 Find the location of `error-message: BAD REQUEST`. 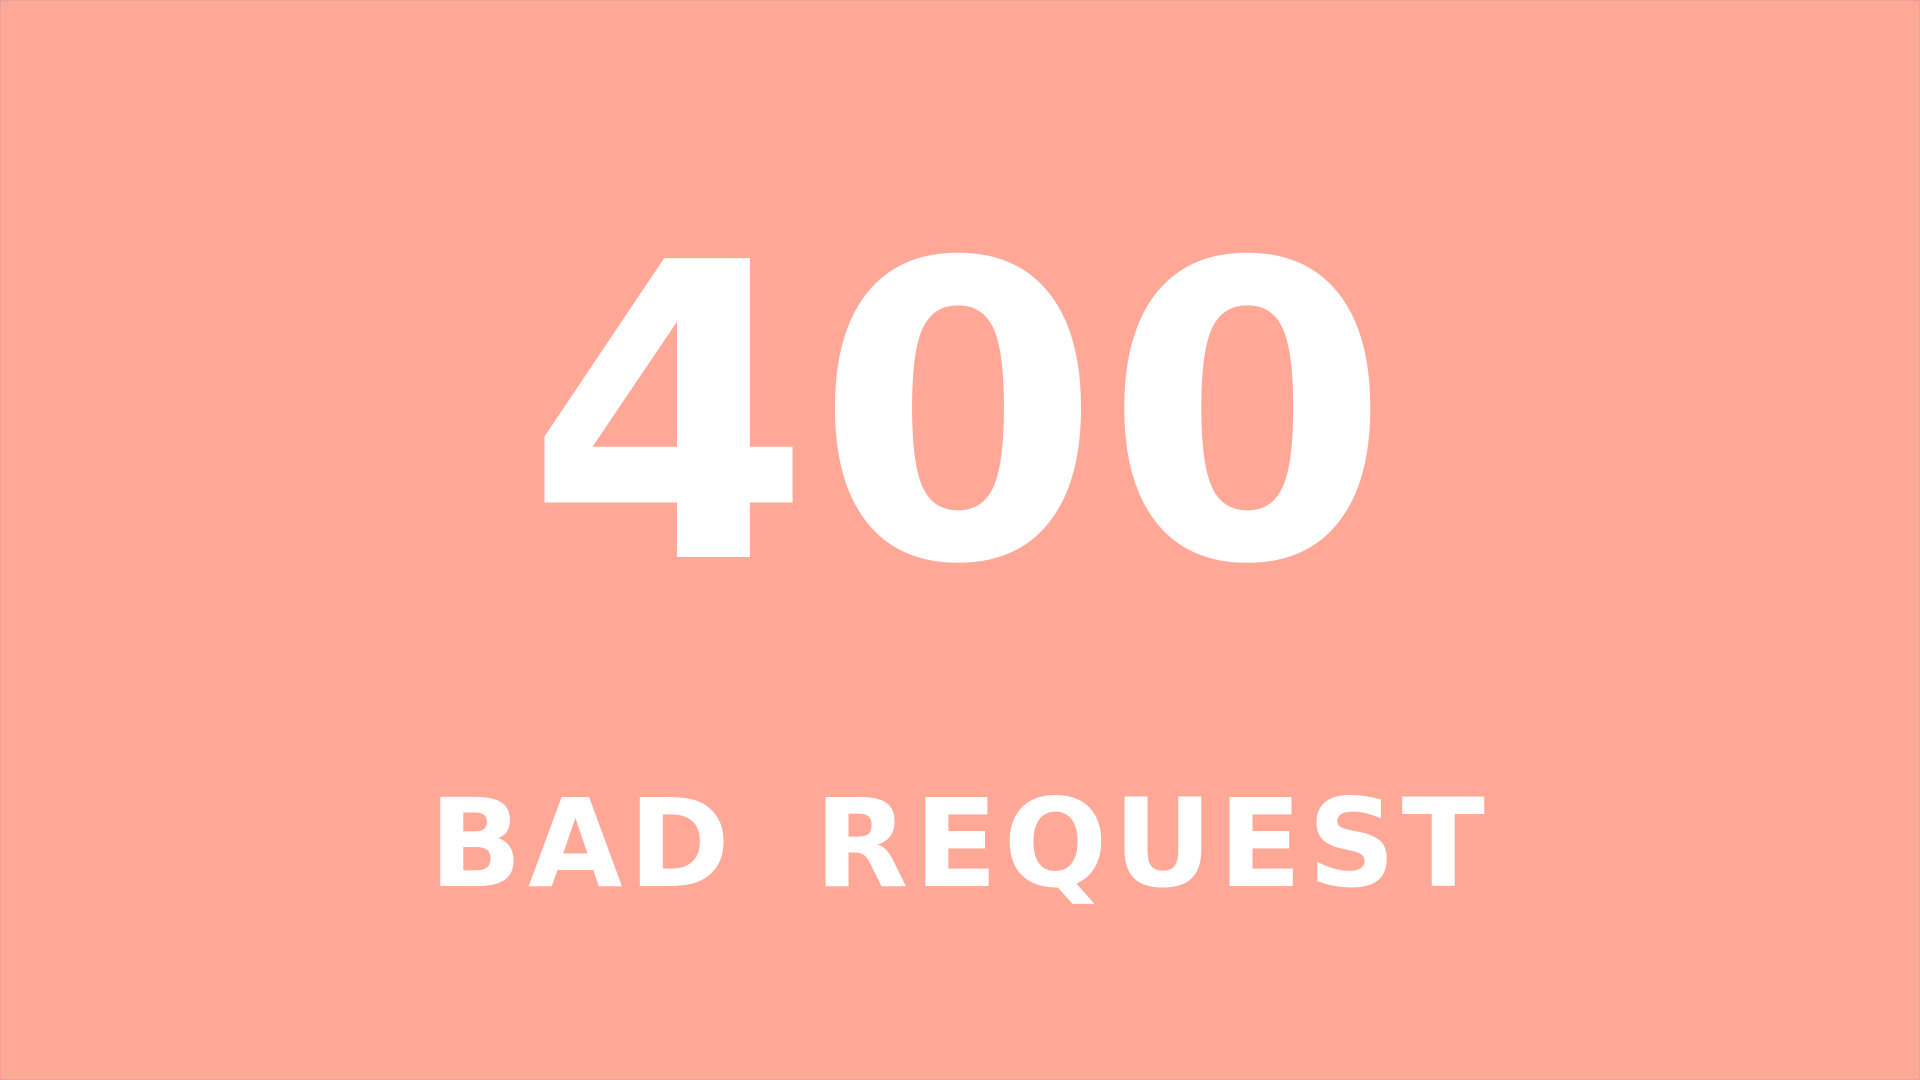

error-message: BAD REQUEST is located at coordinates (960, 844).